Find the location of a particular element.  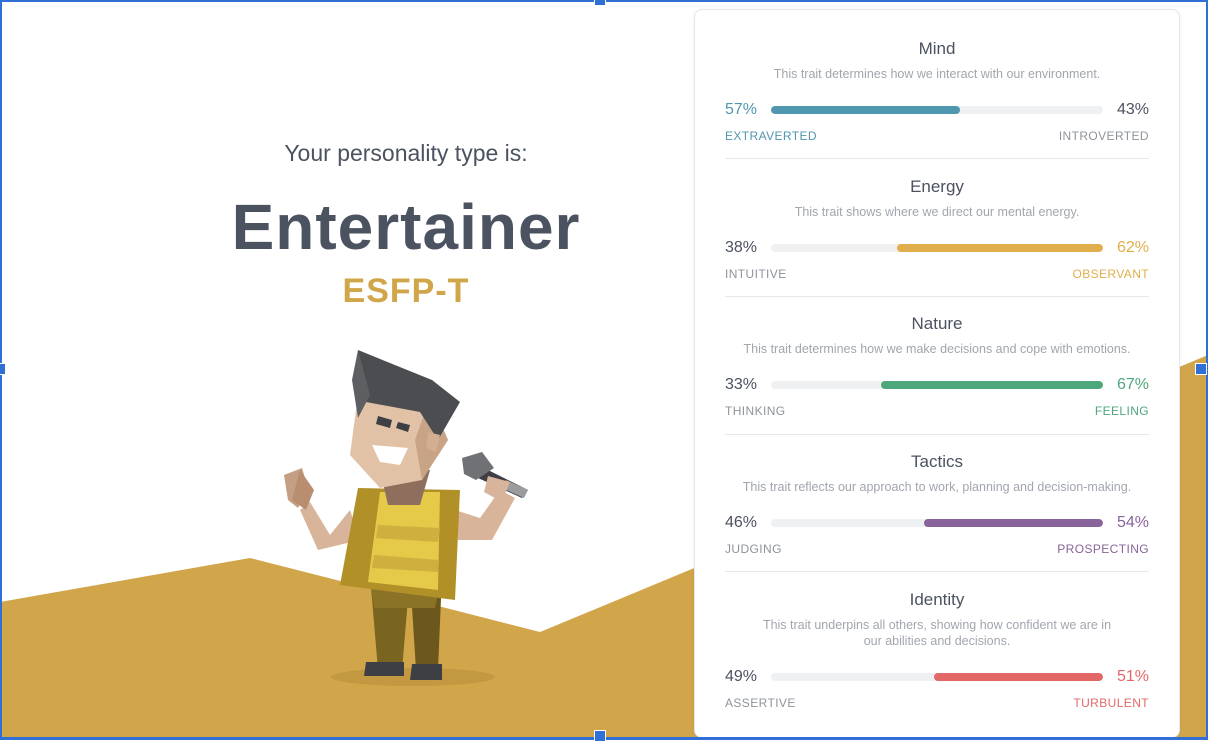

resize-handle-top is located at coordinates (600, 3).